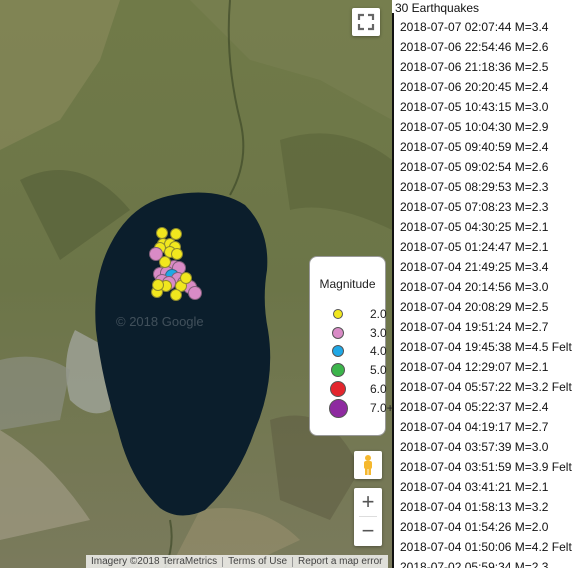  I want to click on zoom-control: + −, so click(368, 517).